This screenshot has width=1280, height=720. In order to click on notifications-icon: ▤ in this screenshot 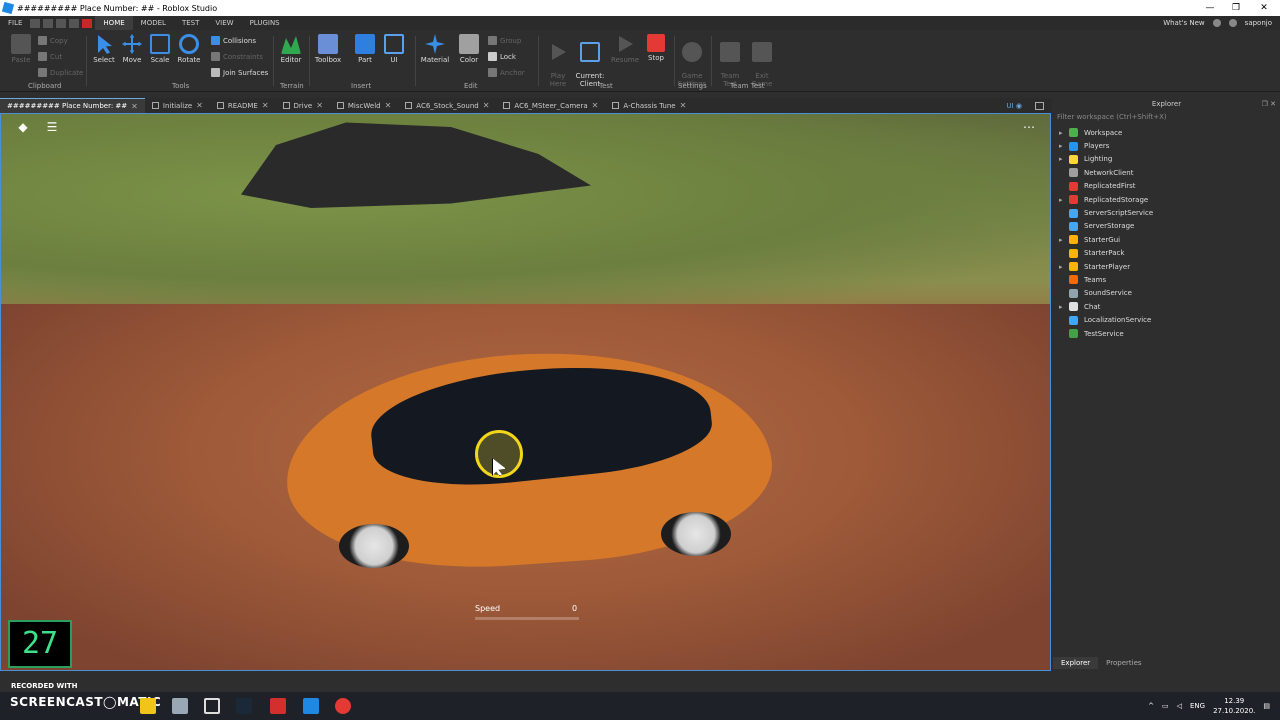, I will do `click(1266, 706)`.